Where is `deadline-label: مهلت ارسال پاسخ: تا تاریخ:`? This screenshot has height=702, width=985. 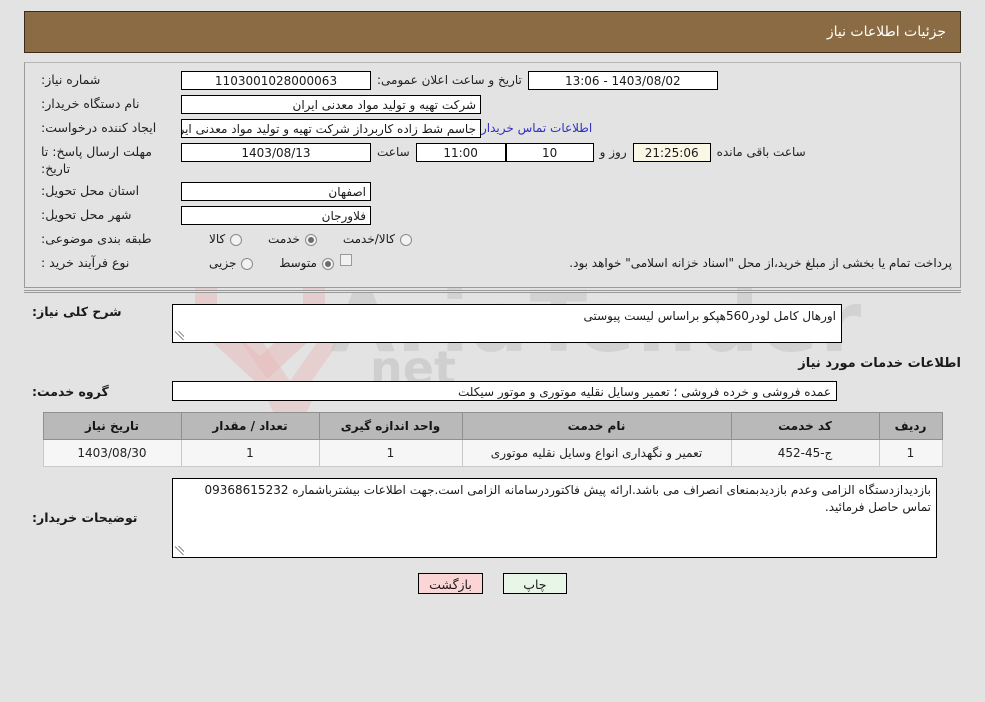
deadline-label: مهلت ارسال پاسخ: تا تاریخ: is located at coordinates (96, 160).